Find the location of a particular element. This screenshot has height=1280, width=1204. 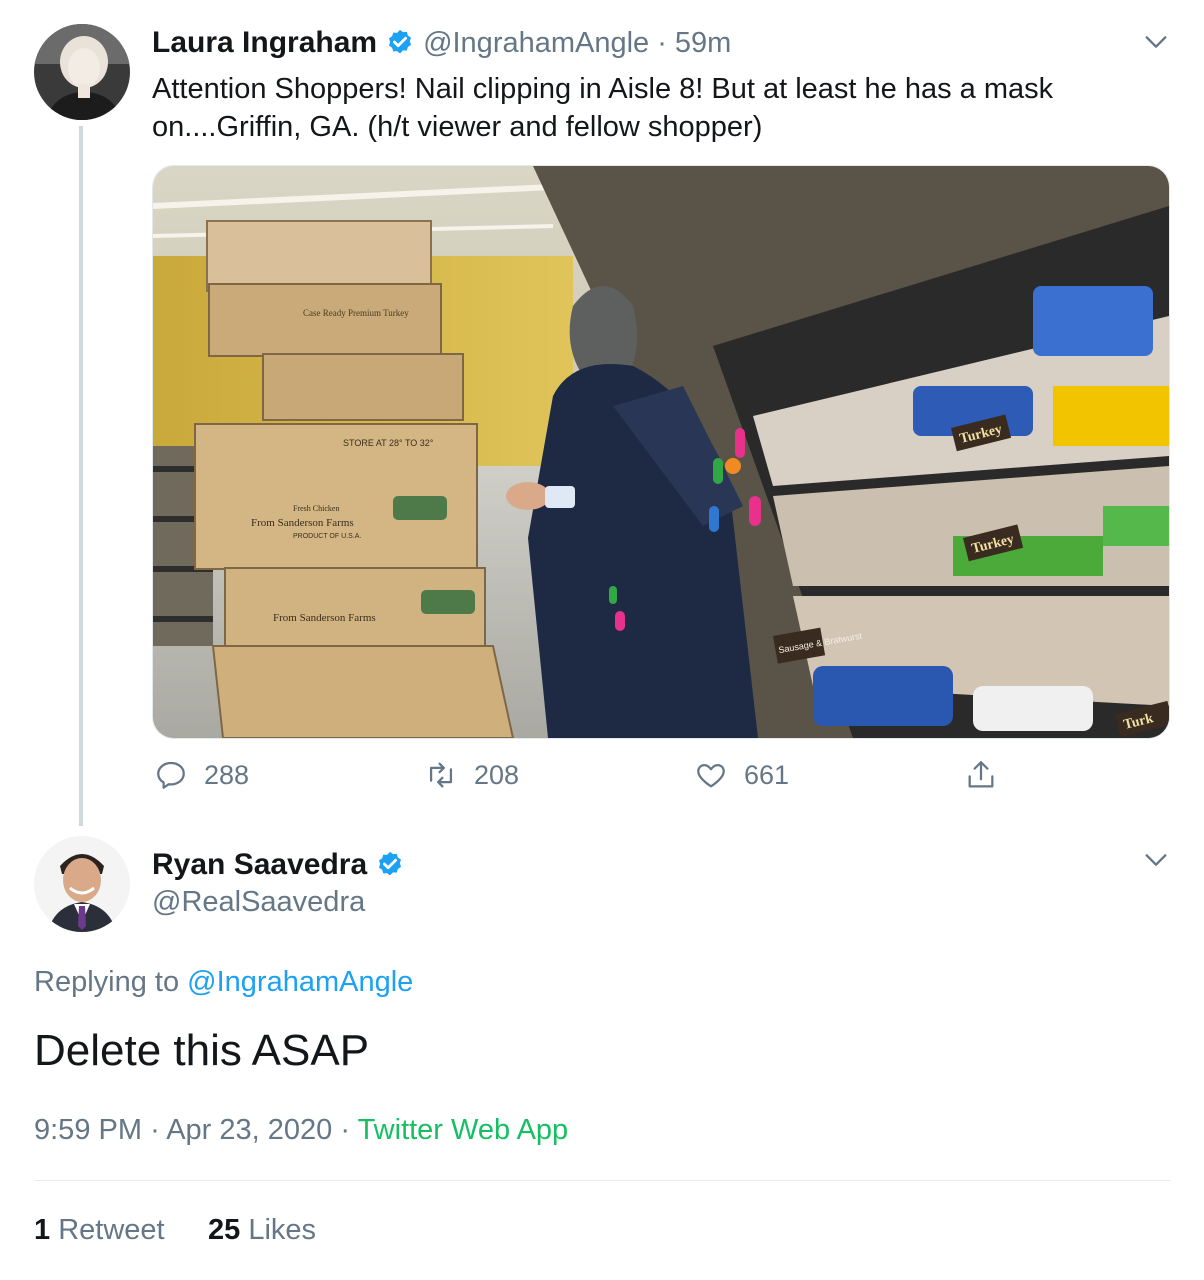

reply-action: 288 is located at coordinates (201, 775).